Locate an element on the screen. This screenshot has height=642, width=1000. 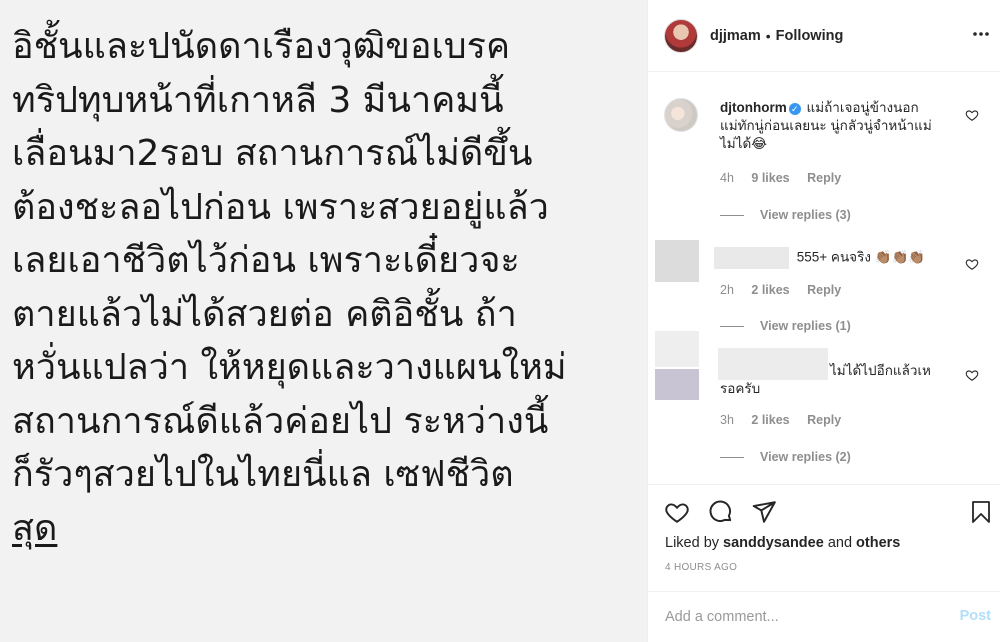
comment-time: 4h is located at coordinates (727, 178).